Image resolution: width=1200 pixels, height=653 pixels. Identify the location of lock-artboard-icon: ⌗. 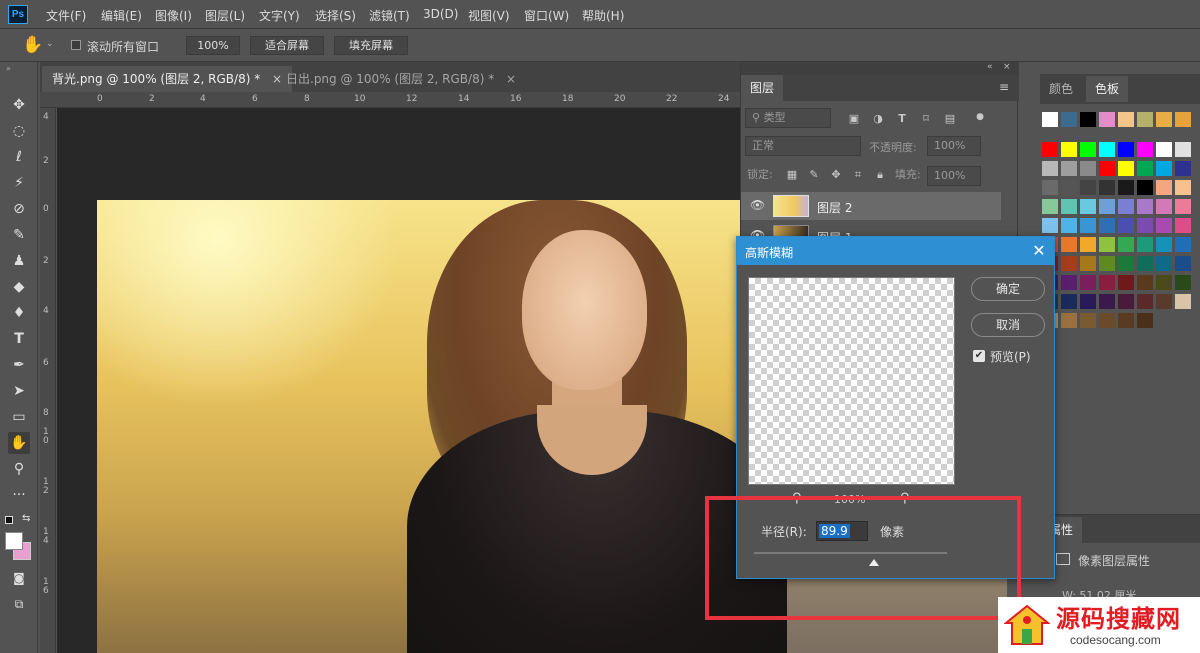
(858, 175).